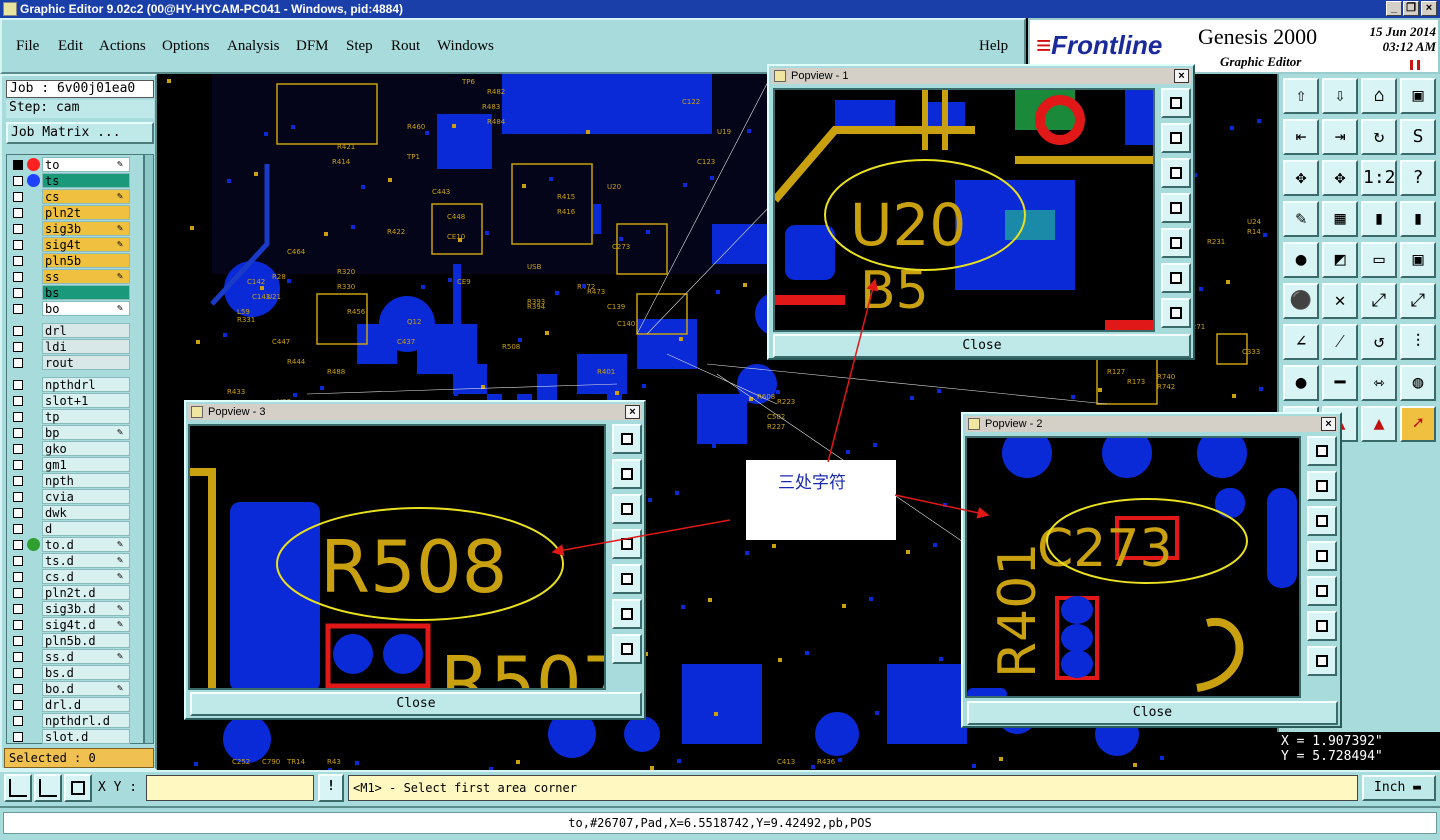  Describe the element at coordinates (1379, 342) in the screenshot. I see `arc-tool-icon: ↺` at that location.